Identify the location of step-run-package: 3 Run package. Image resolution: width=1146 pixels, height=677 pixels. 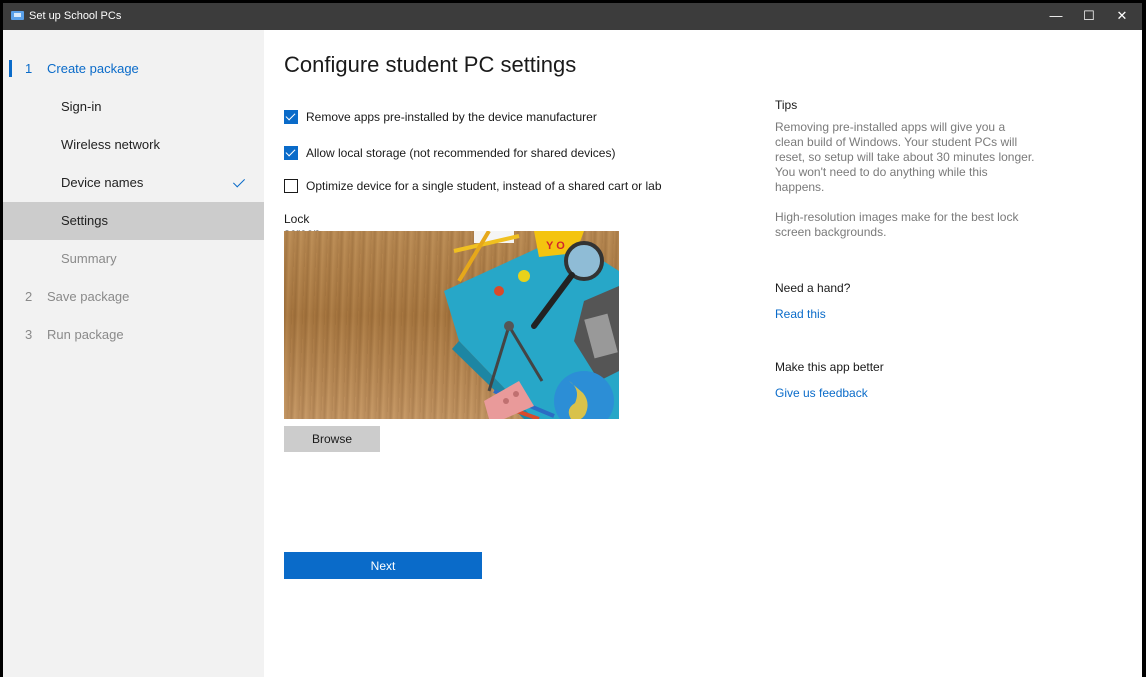
(133, 335).